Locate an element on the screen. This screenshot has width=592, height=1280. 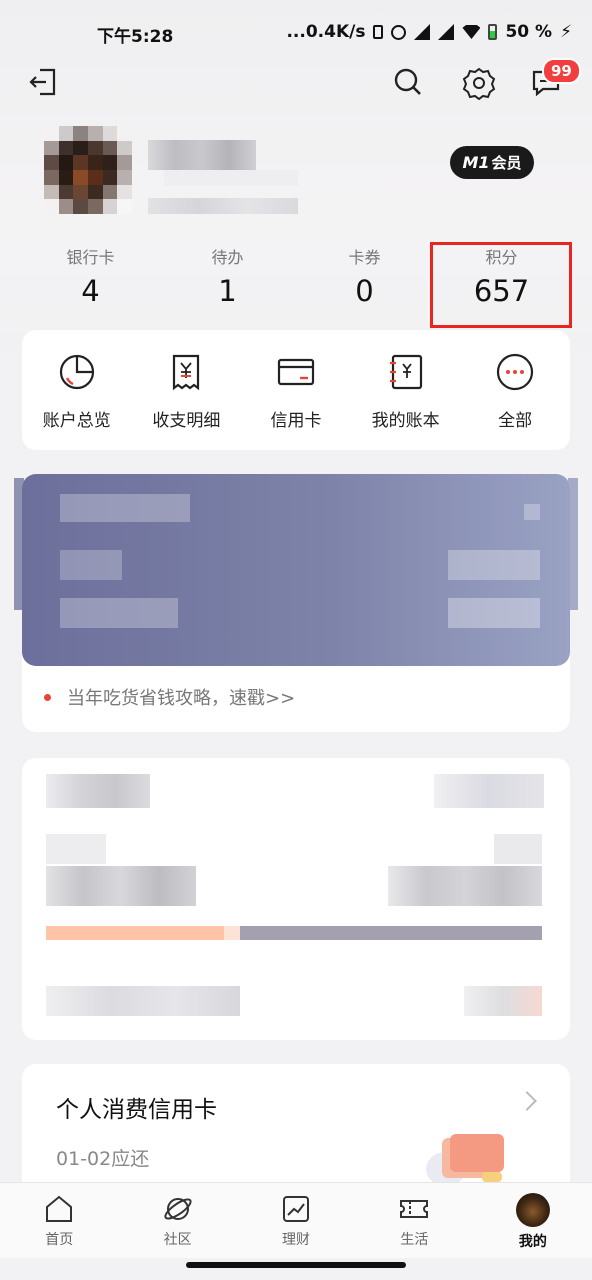
menu-credit-card: 信用卡 is located at coordinates (296, 400).